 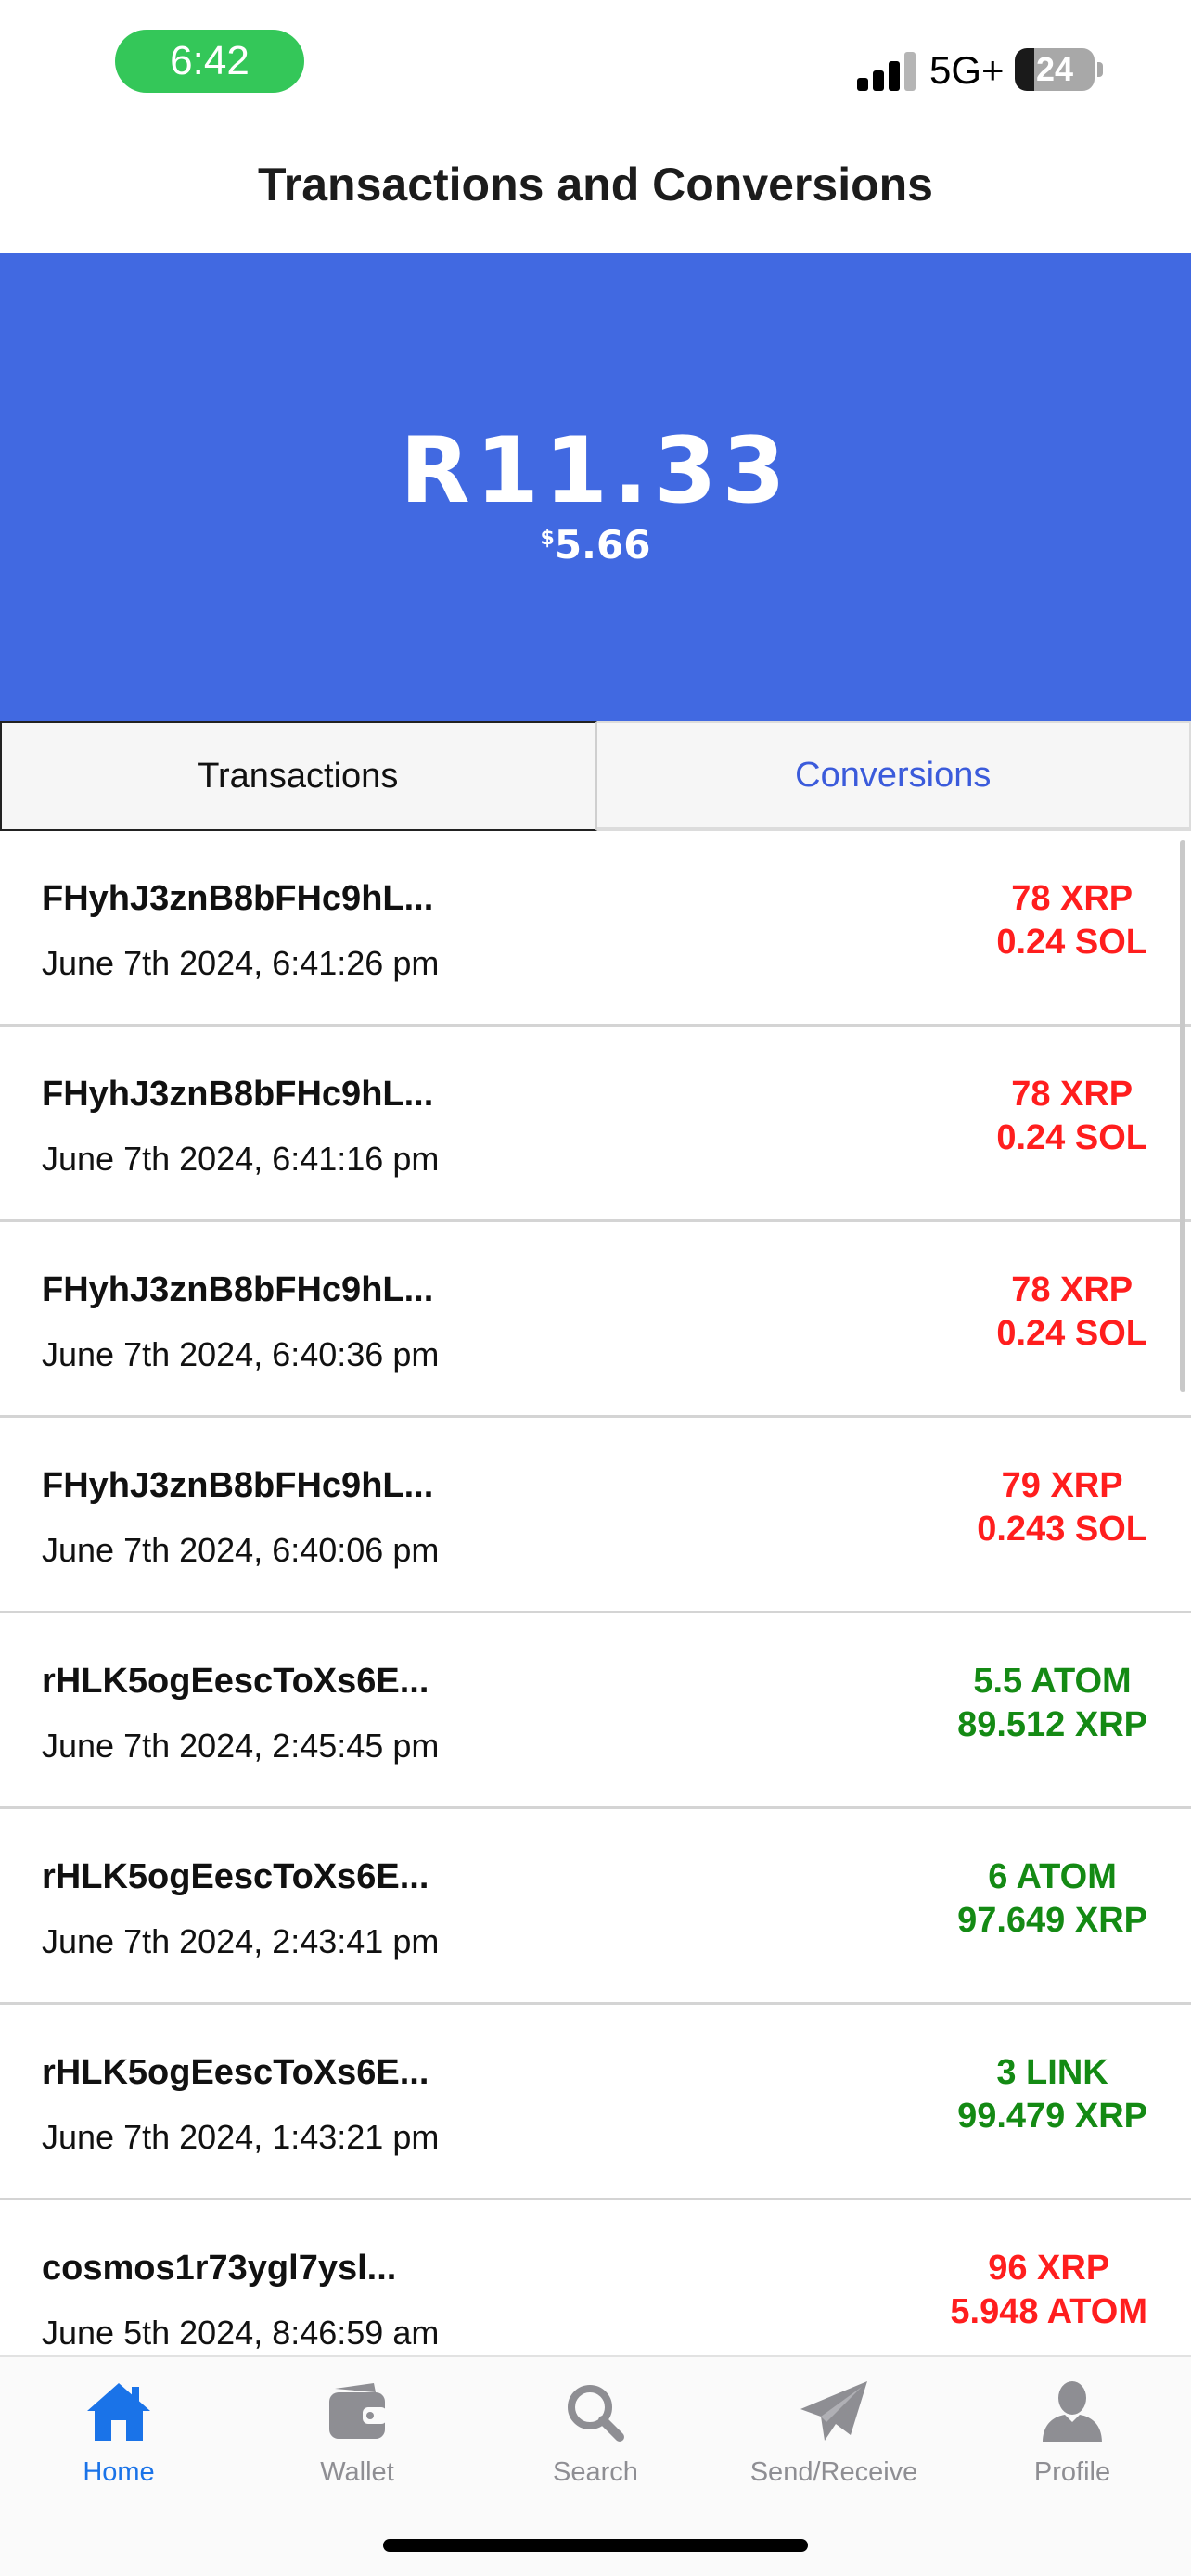 What do you see at coordinates (595, 471) in the screenshot?
I see `balance-primary: R11.33` at bounding box center [595, 471].